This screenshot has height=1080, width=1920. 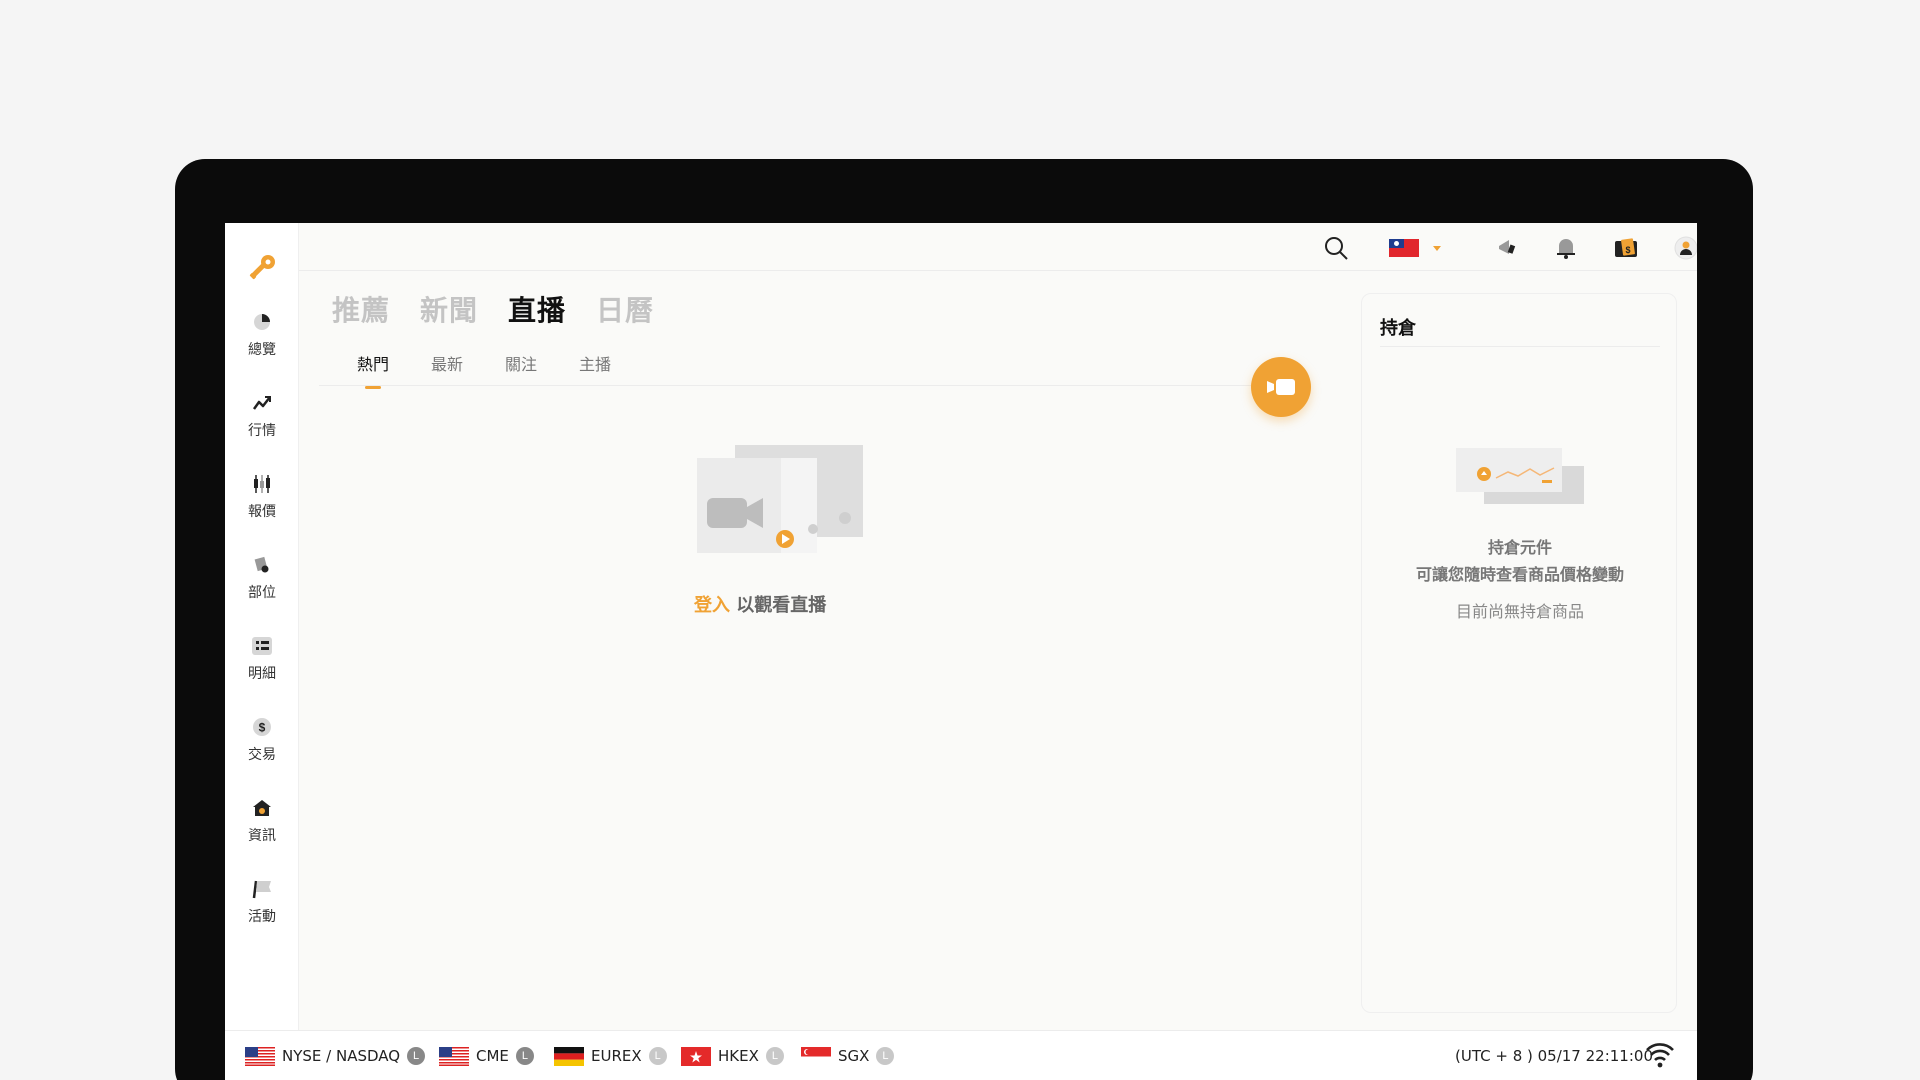 I want to click on sidebar-item-label: 總覽, so click(x=262, y=350).